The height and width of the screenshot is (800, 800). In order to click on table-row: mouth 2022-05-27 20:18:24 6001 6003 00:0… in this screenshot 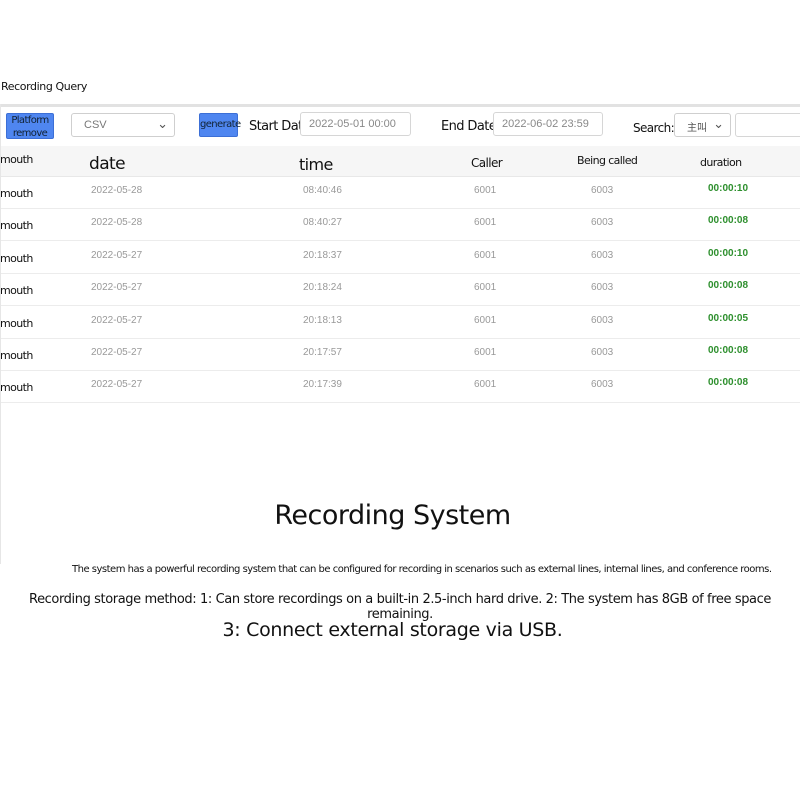, I will do `click(400, 289)`.